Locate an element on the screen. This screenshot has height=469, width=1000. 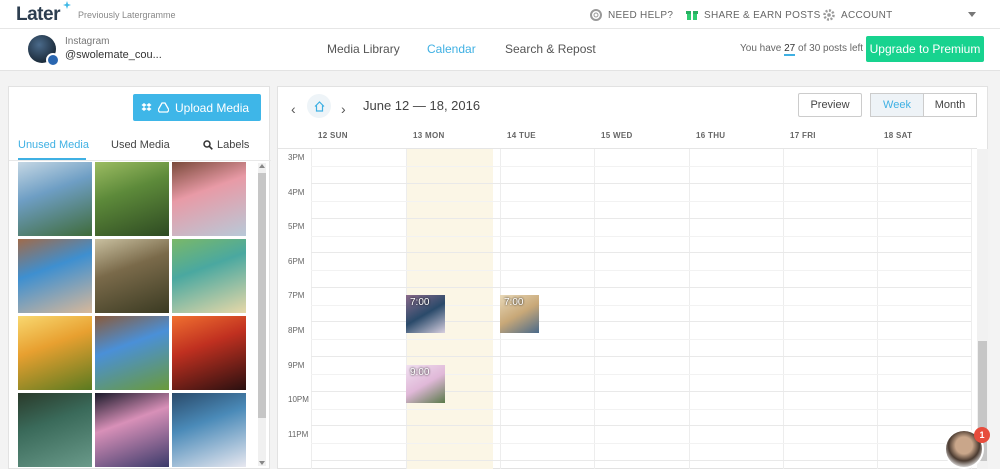
tab-unused-media: Unused Media is located at coordinates (53, 145).